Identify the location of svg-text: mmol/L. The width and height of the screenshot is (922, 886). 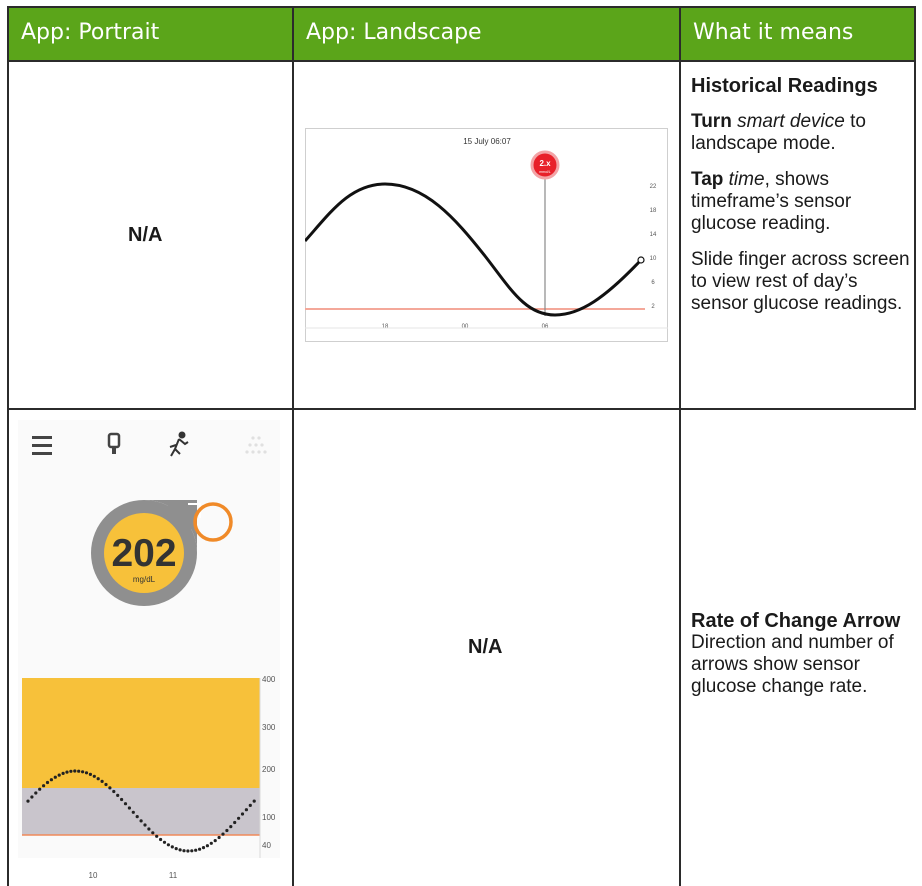
(545, 172).